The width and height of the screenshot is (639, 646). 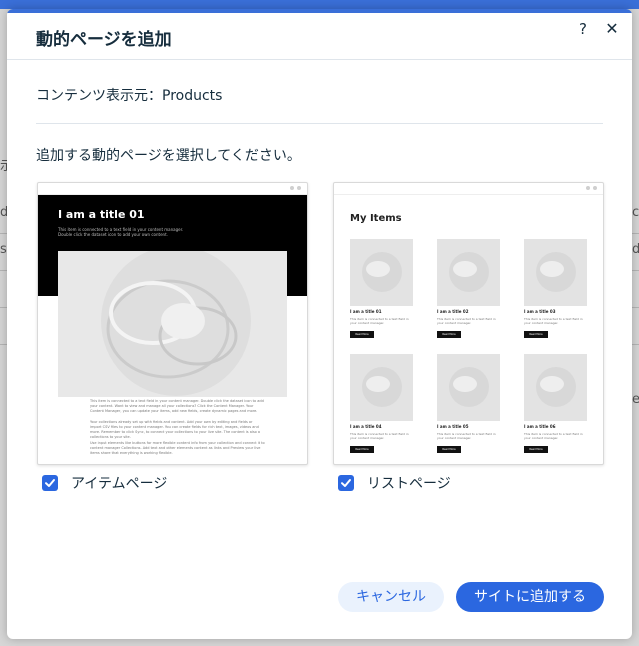 I want to click on cancel-button: キャンセル, so click(x=391, y=597).